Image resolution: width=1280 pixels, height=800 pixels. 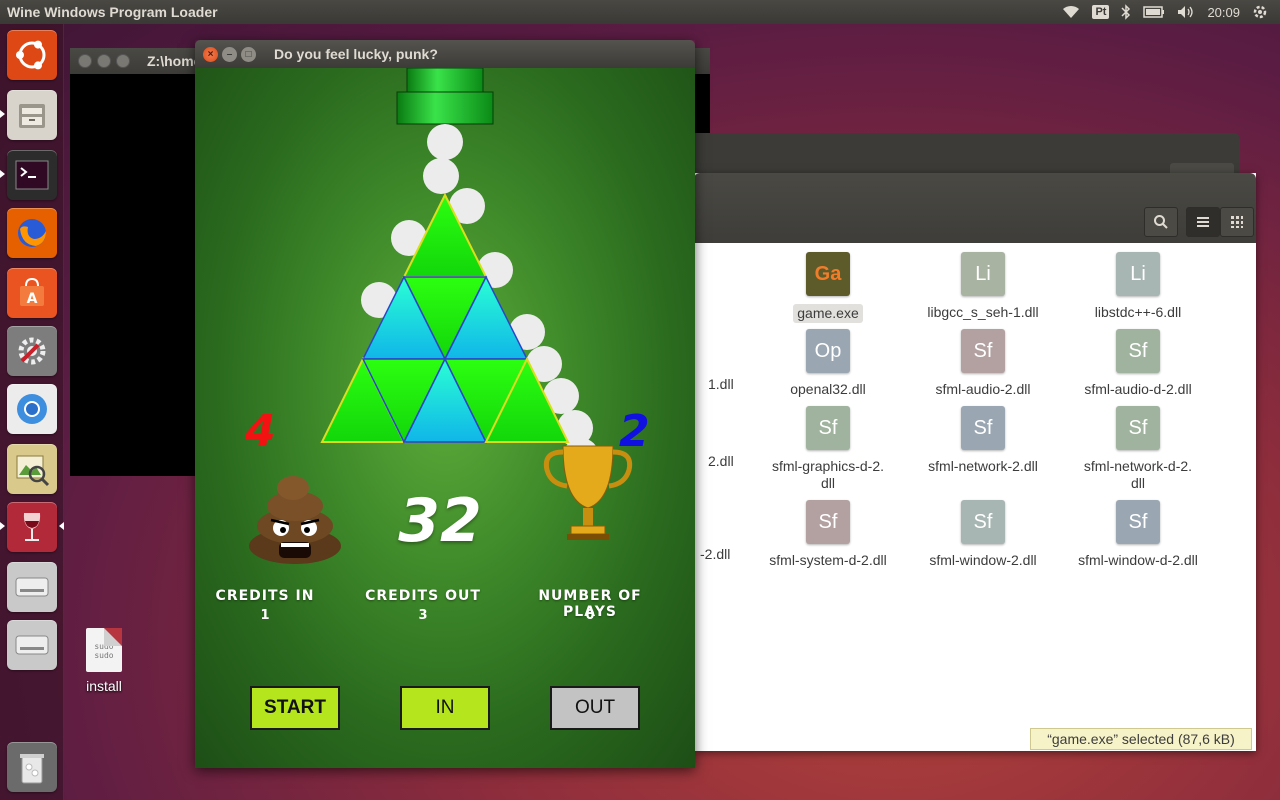 What do you see at coordinates (210, 54) in the screenshot?
I see `close-icon: ×` at bounding box center [210, 54].